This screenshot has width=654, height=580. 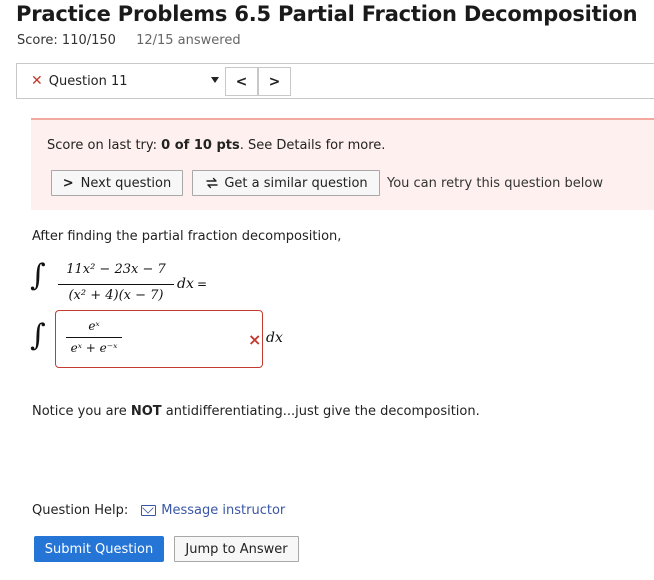 I want to click on similar-question-button: Get a similar question, so click(x=286, y=183).